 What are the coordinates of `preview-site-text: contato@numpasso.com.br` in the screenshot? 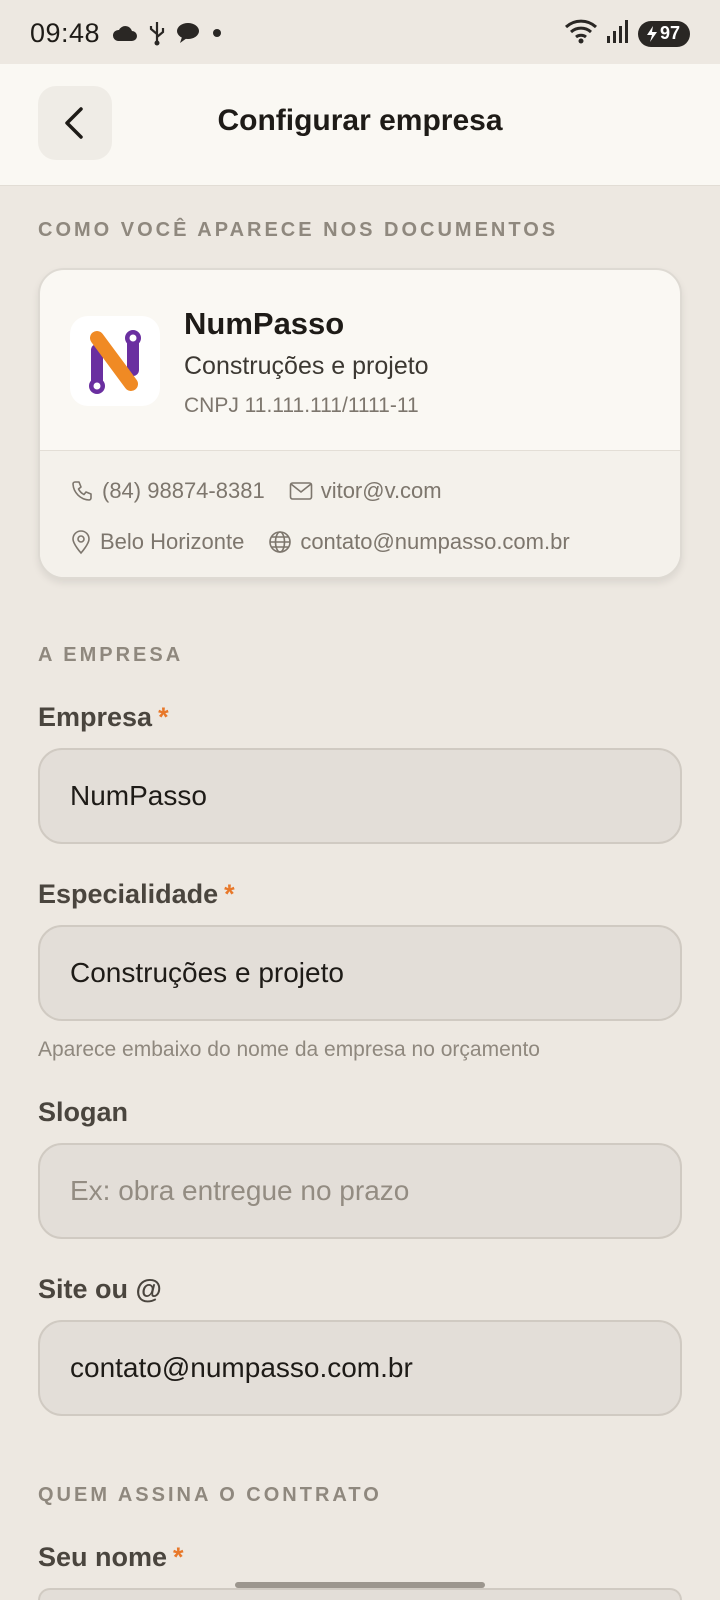 It's located at (435, 541).